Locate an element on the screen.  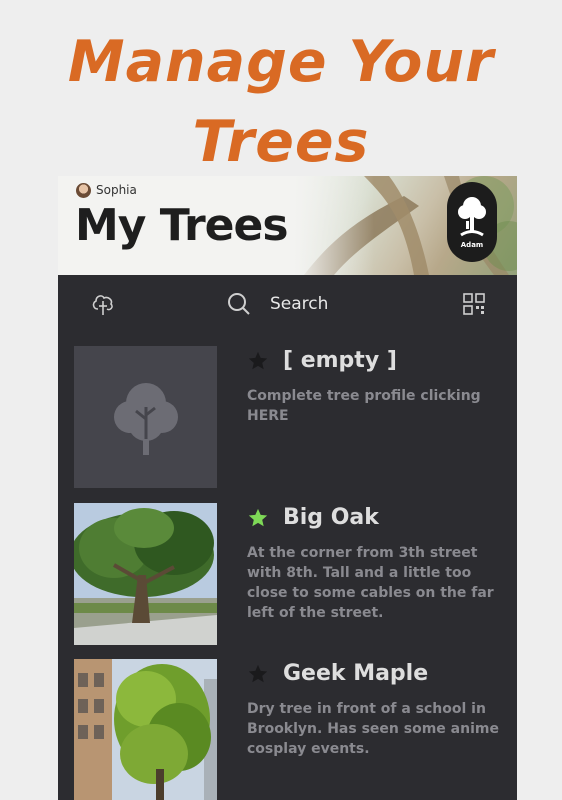
search-label: Search is located at coordinates (299, 304).